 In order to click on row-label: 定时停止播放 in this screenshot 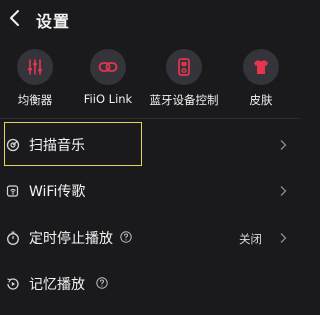, I will do `click(71, 239)`.